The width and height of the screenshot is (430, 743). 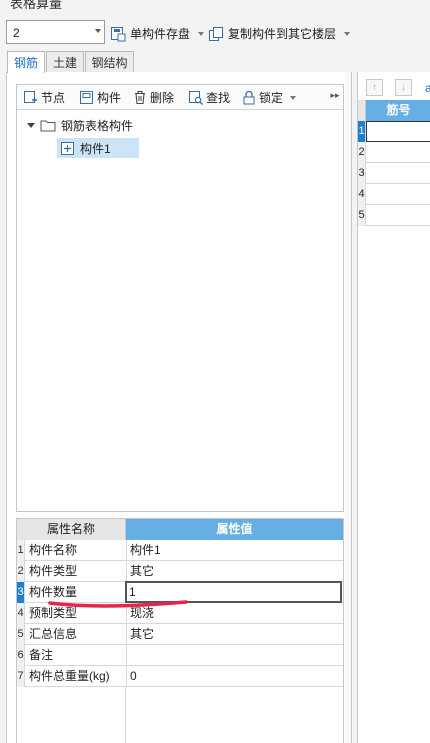 I want to click on find-label: 查找, so click(x=218, y=98).